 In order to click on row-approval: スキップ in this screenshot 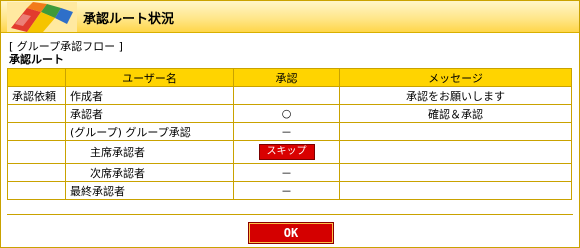, I will do `click(286, 152)`.